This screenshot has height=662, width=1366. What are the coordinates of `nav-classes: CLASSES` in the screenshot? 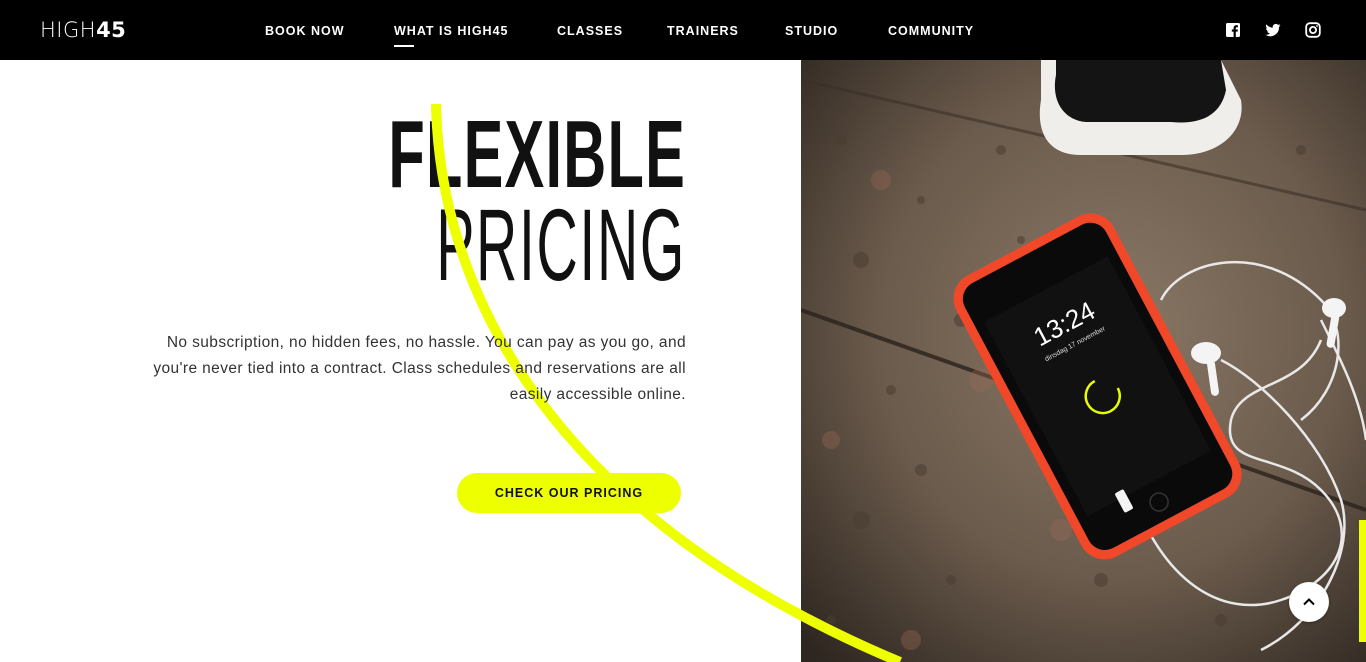 It's located at (590, 31).